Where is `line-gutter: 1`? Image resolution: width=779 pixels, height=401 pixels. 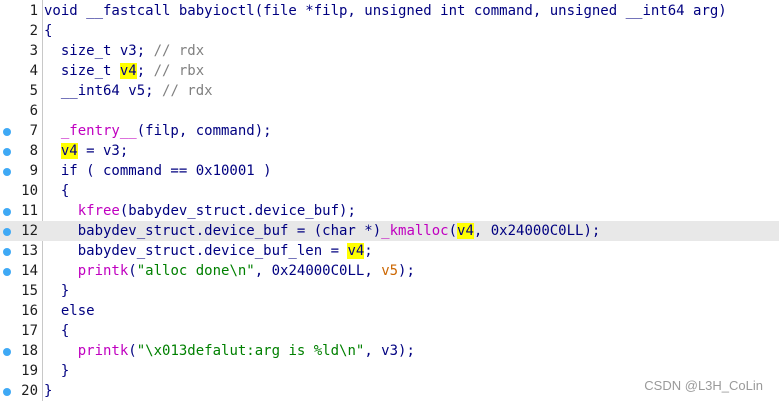 line-gutter: 1 is located at coordinates (22, 11).